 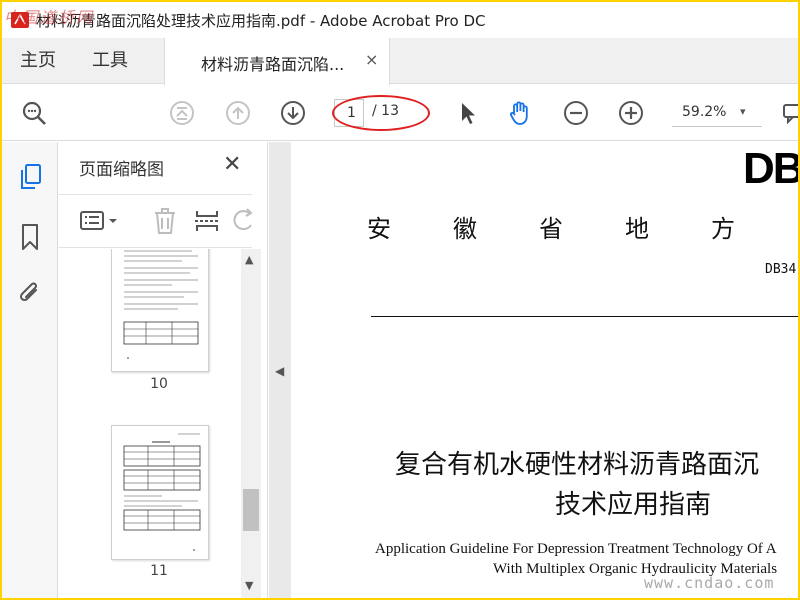 I want to click on zoom-dropdown: 59.2% ▾, so click(x=717, y=113).